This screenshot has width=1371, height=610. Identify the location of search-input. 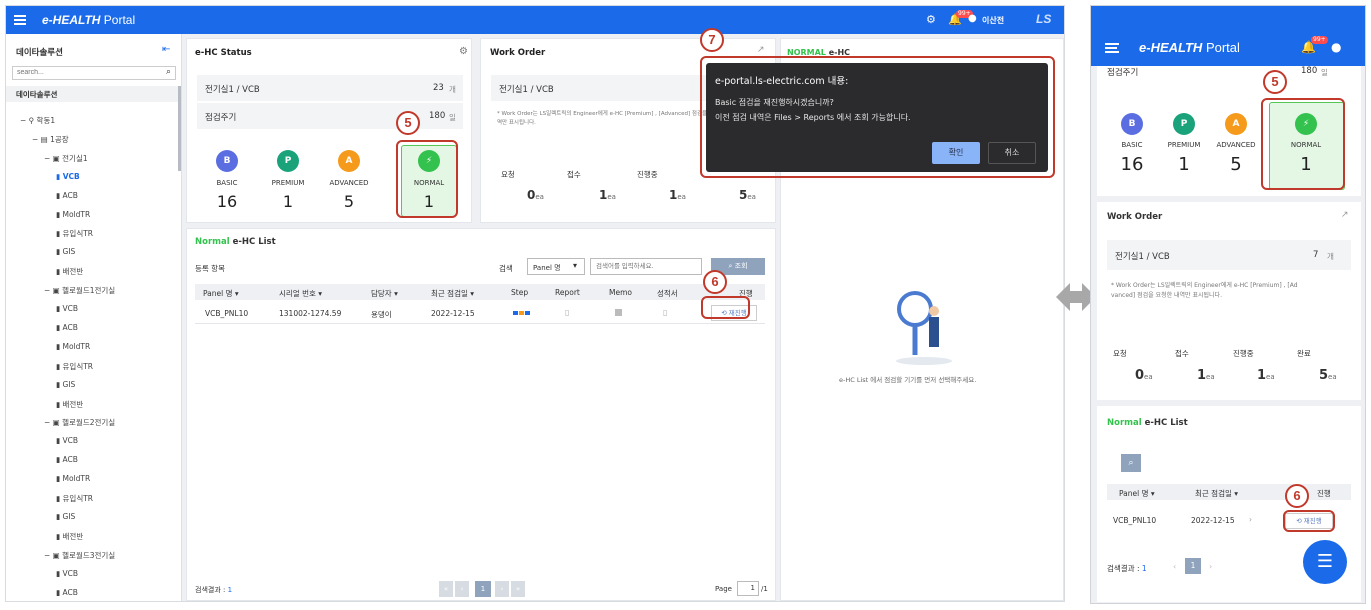
(646, 266).